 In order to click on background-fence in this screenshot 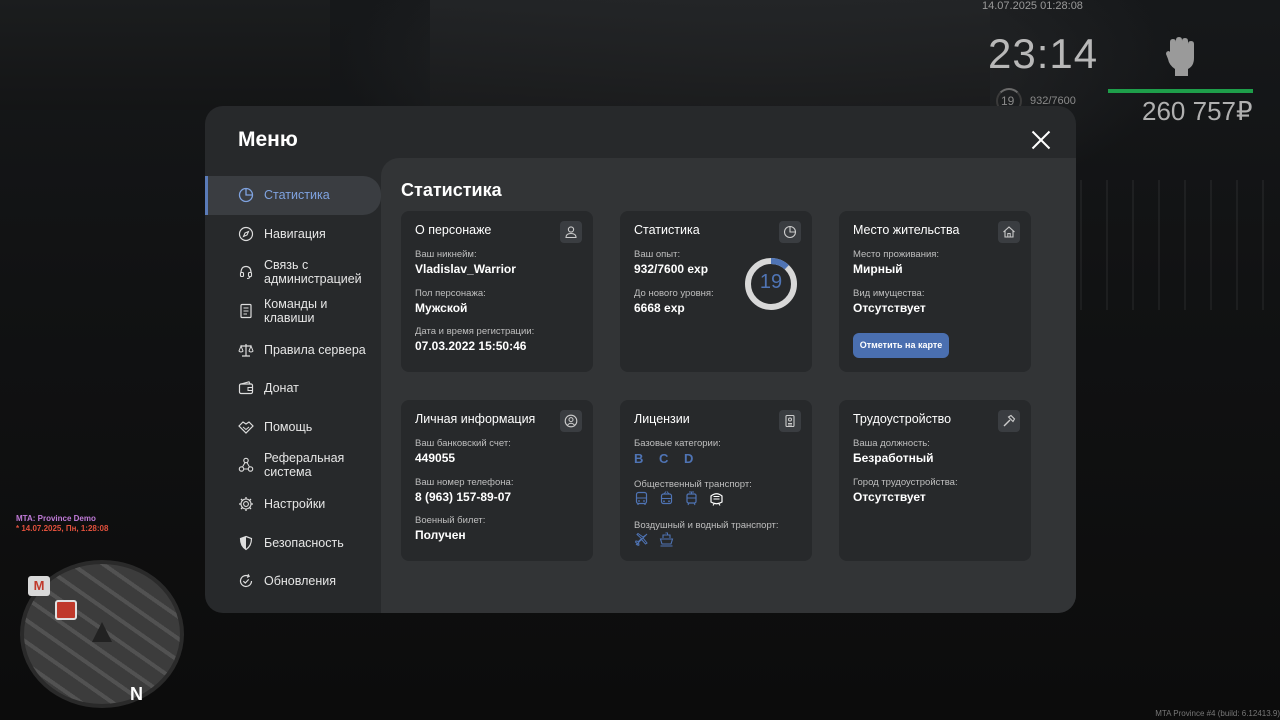, I will do `click(1180, 245)`.